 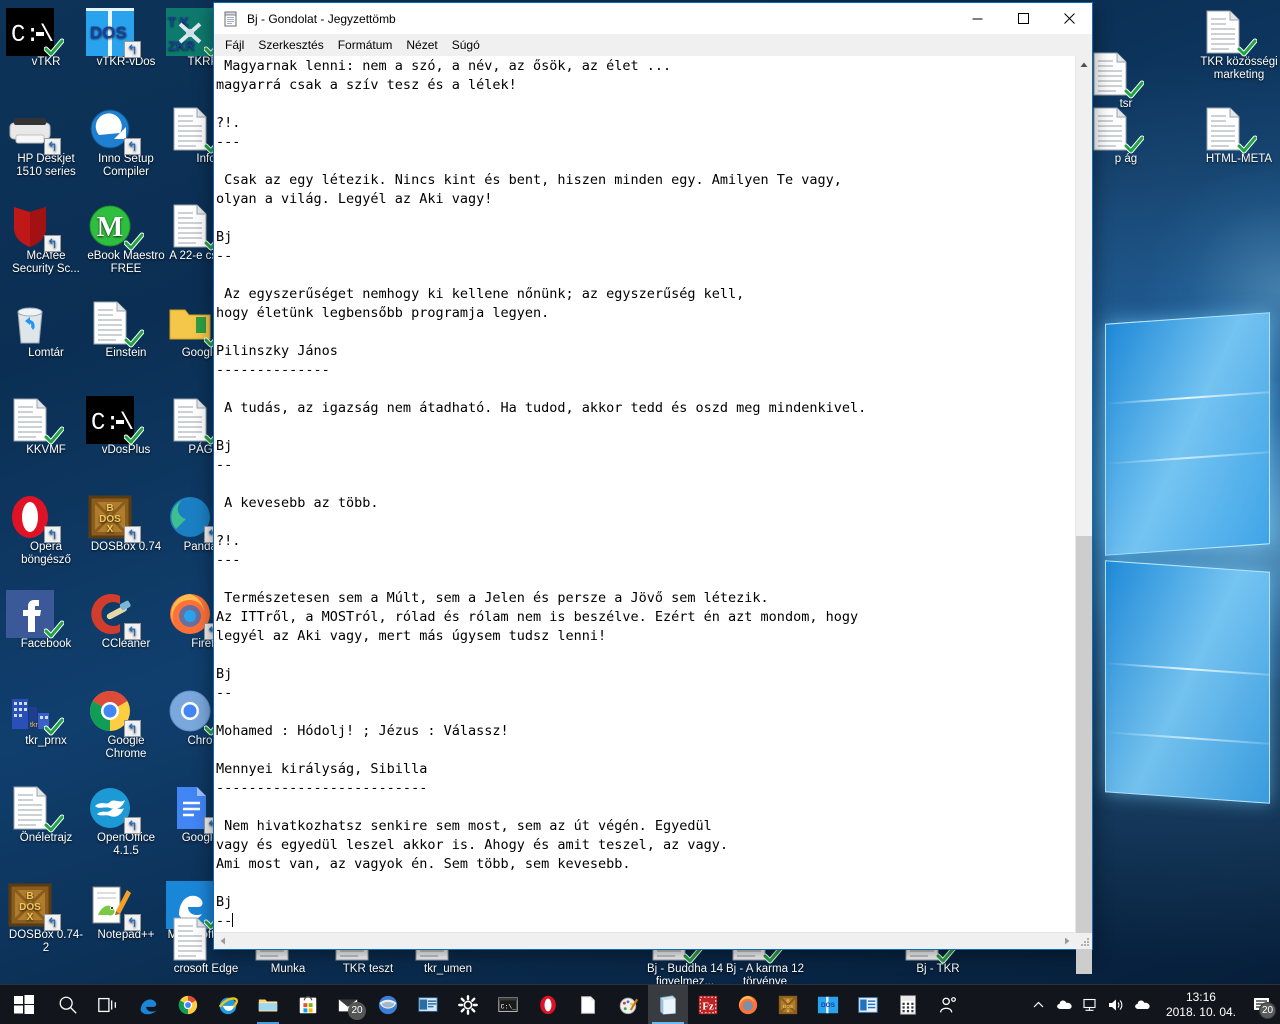 What do you see at coordinates (126, 518) in the screenshot?
I see `dosbox-icon: B DOS X` at bounding box center [126, 518].